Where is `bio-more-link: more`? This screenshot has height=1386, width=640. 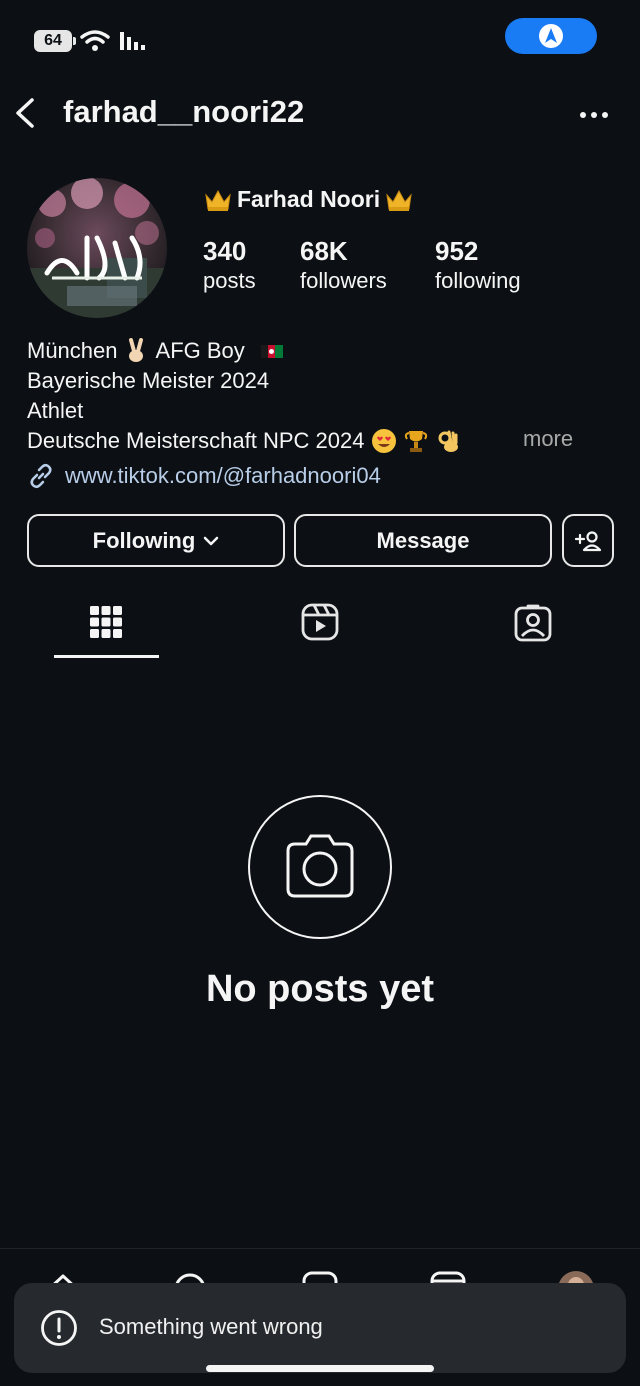
bio-more-link: more is located at coordinates (548, 439).